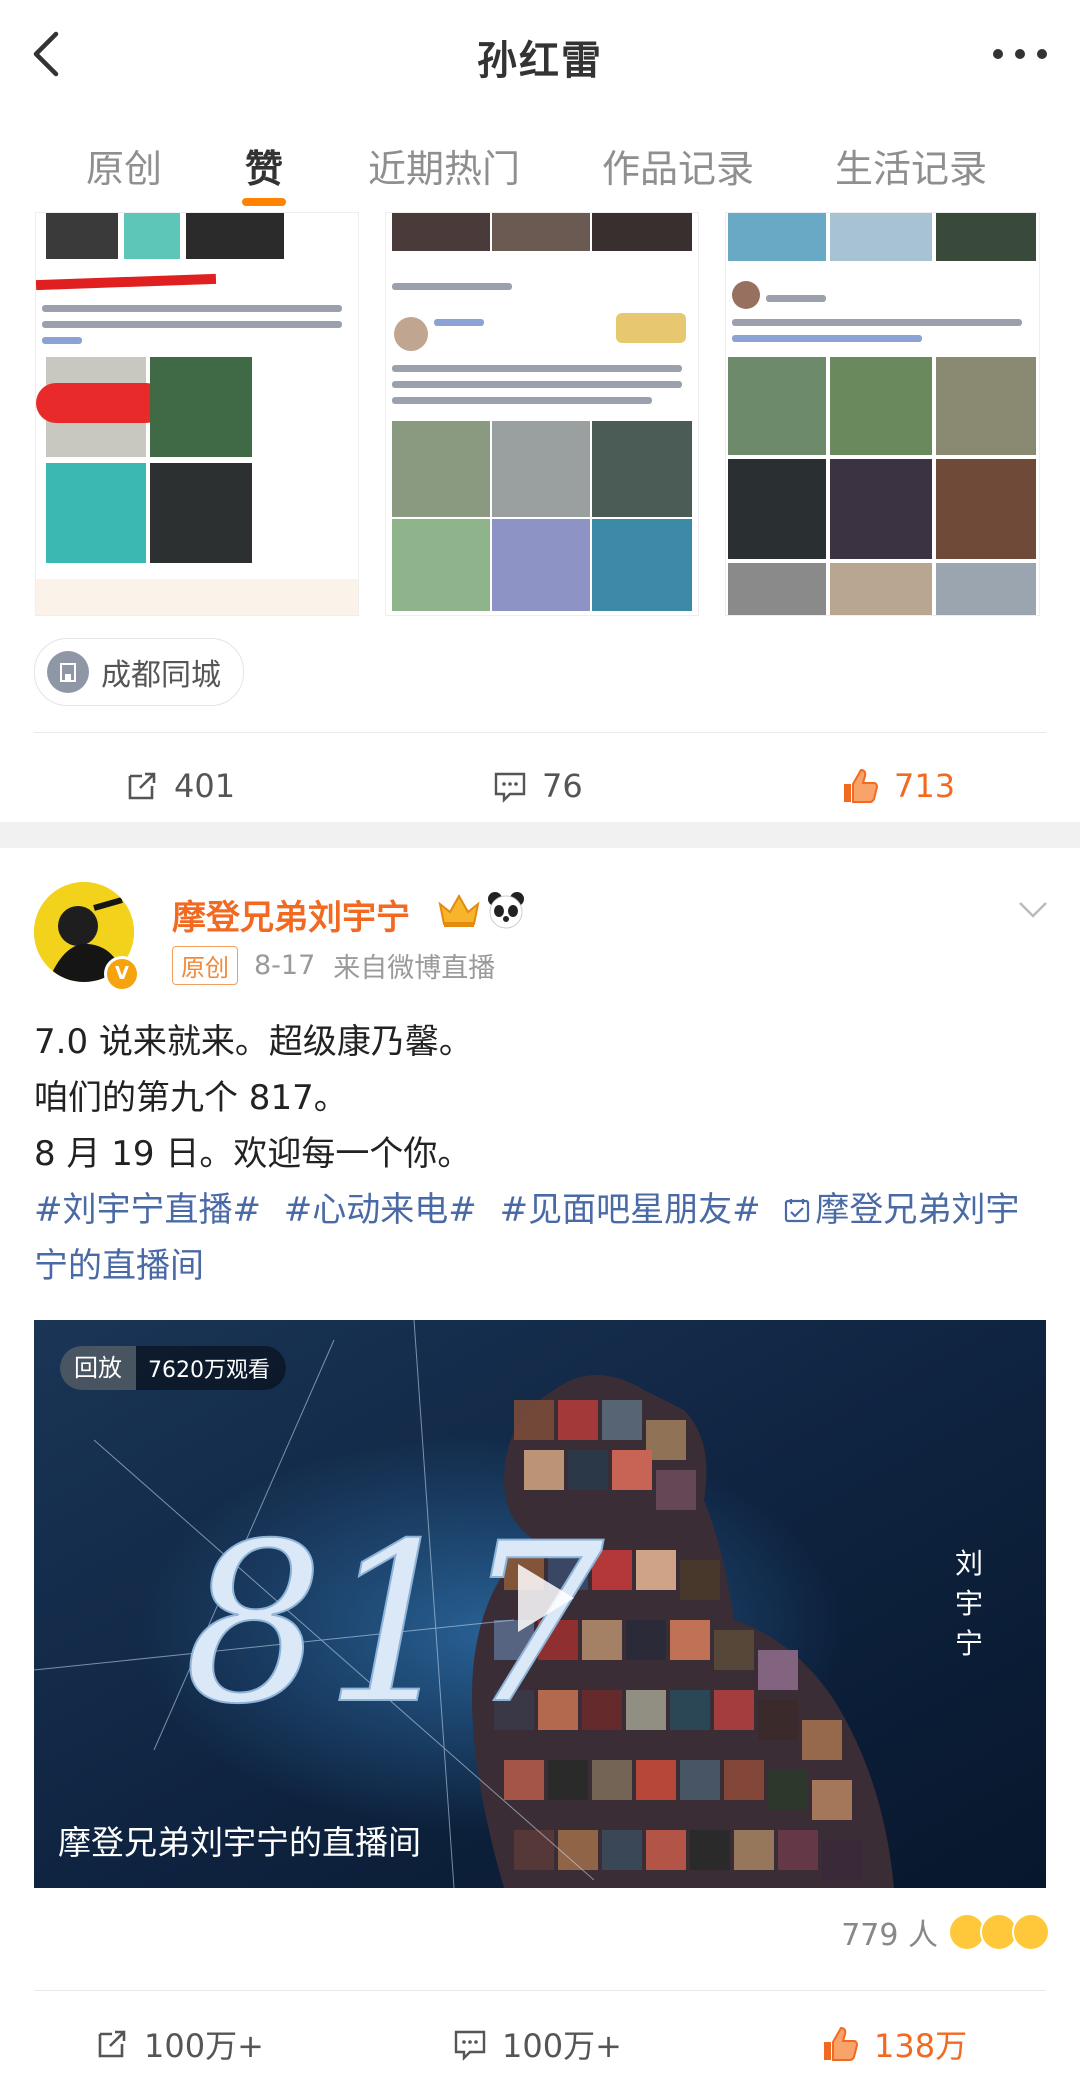  What do you see at coordinates (630, 1210) in the screenshot?
I see `hashtag-link: #见面吧星朋友#` at bounding box center [630, 1210].